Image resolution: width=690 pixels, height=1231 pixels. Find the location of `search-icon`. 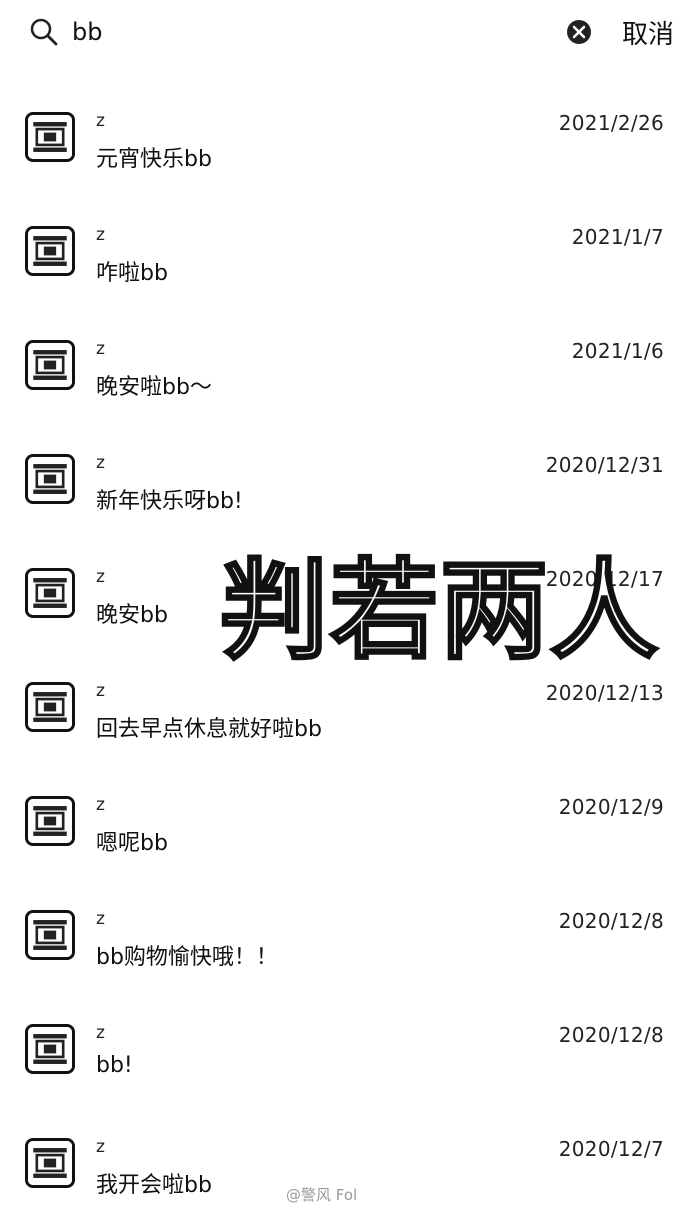

search-icon is located at coordinates (44, 32).